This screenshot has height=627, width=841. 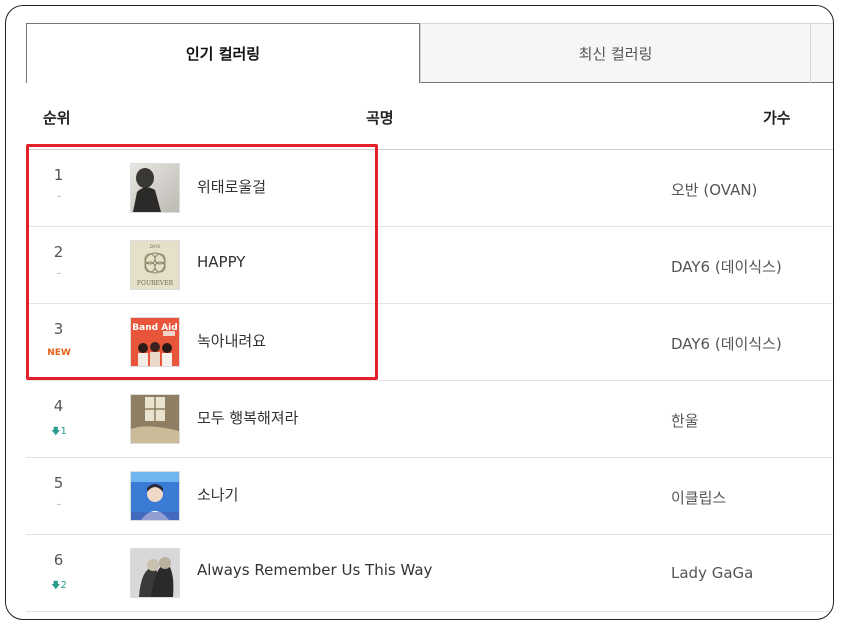 I want to click on artist-name: 오반 (OVAN), so click(x=714, y=189).